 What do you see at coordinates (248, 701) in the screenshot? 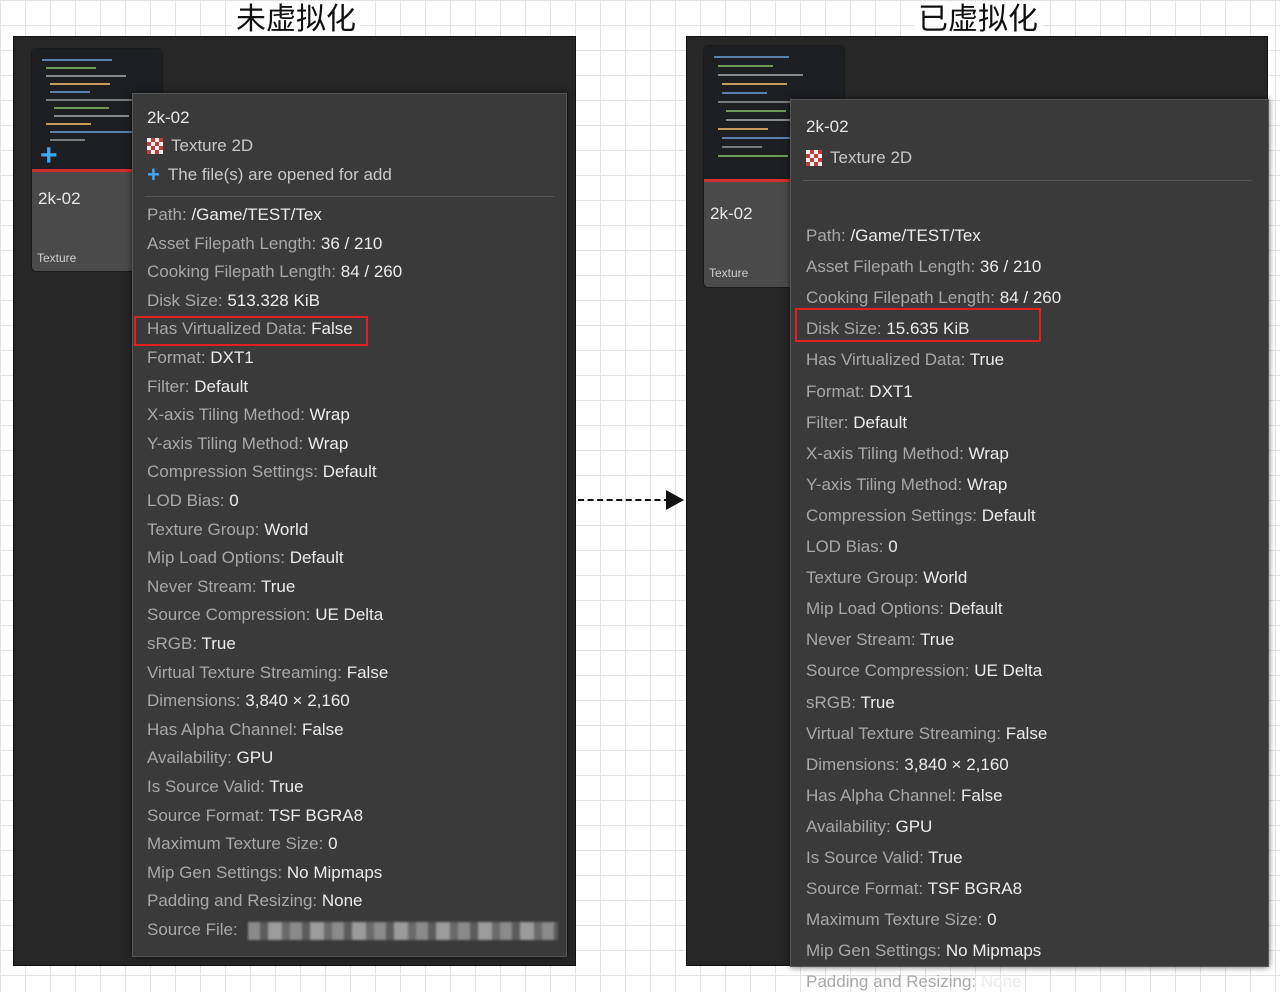
I see `property-row: Dimensions: 3,840 × 2,160` at bounding box center [248, 701].